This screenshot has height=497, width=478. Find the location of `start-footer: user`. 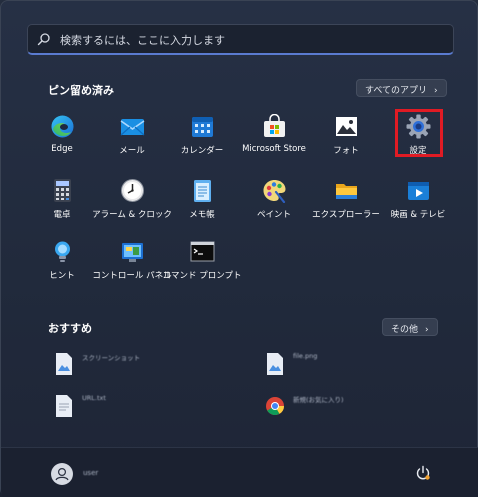

start-footer: user is located at coordinates (239, 472).